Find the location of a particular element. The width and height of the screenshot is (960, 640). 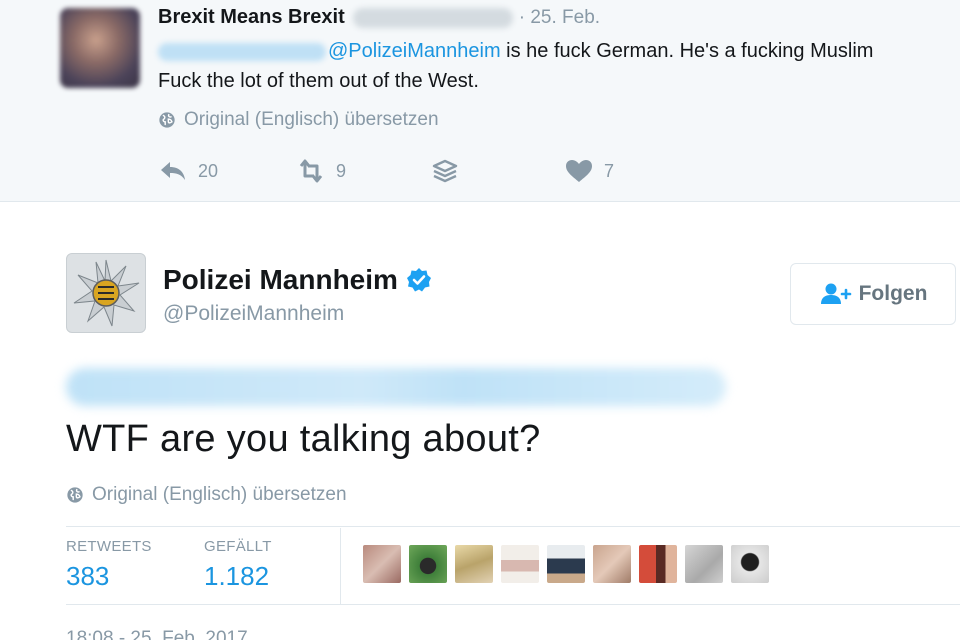

liker-avatars is located at coordinates (569, 564).